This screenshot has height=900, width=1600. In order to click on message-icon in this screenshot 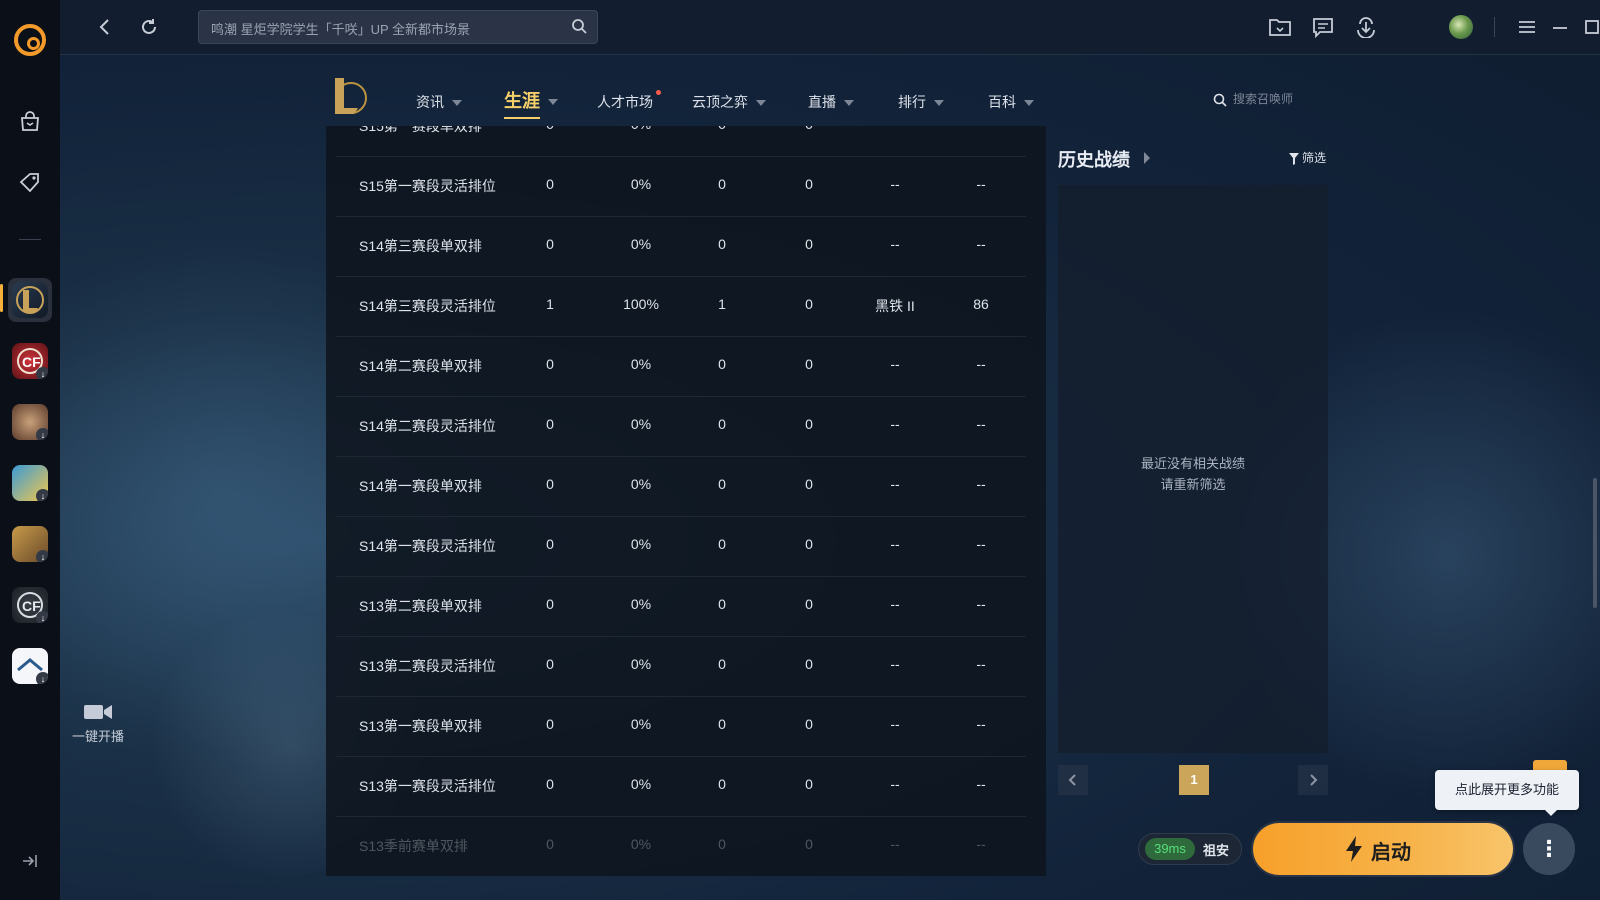, I will do `click(1323, 27)`.